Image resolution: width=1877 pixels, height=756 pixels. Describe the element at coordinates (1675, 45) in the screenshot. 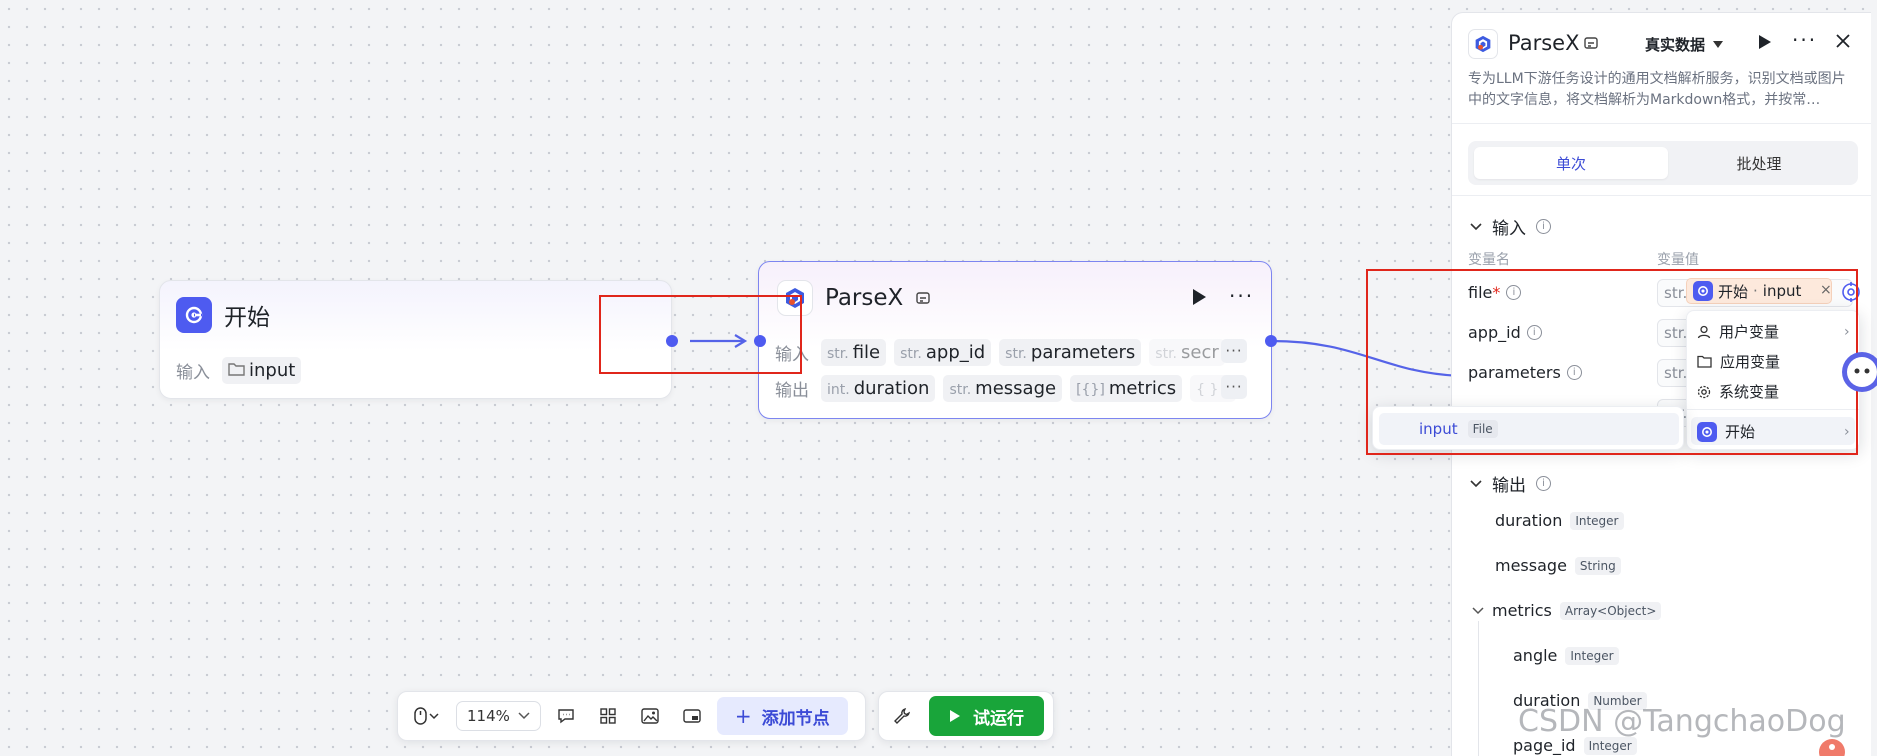

I see `data-mode-label: 真实数据` at that location.